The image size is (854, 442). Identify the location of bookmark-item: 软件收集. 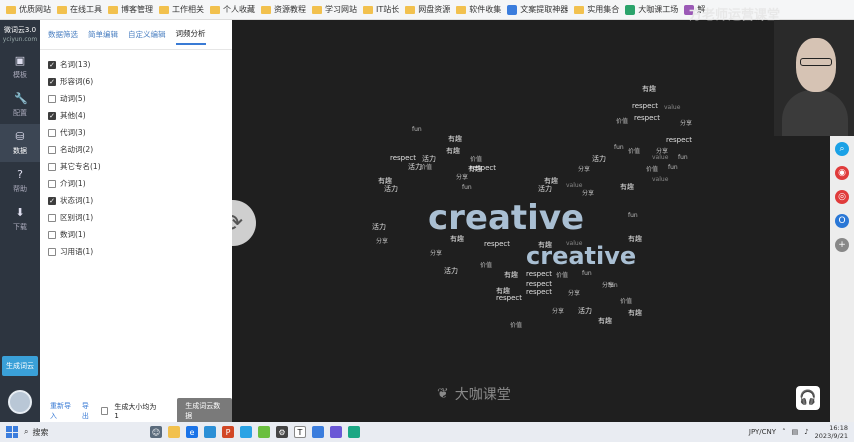
(478, 9).